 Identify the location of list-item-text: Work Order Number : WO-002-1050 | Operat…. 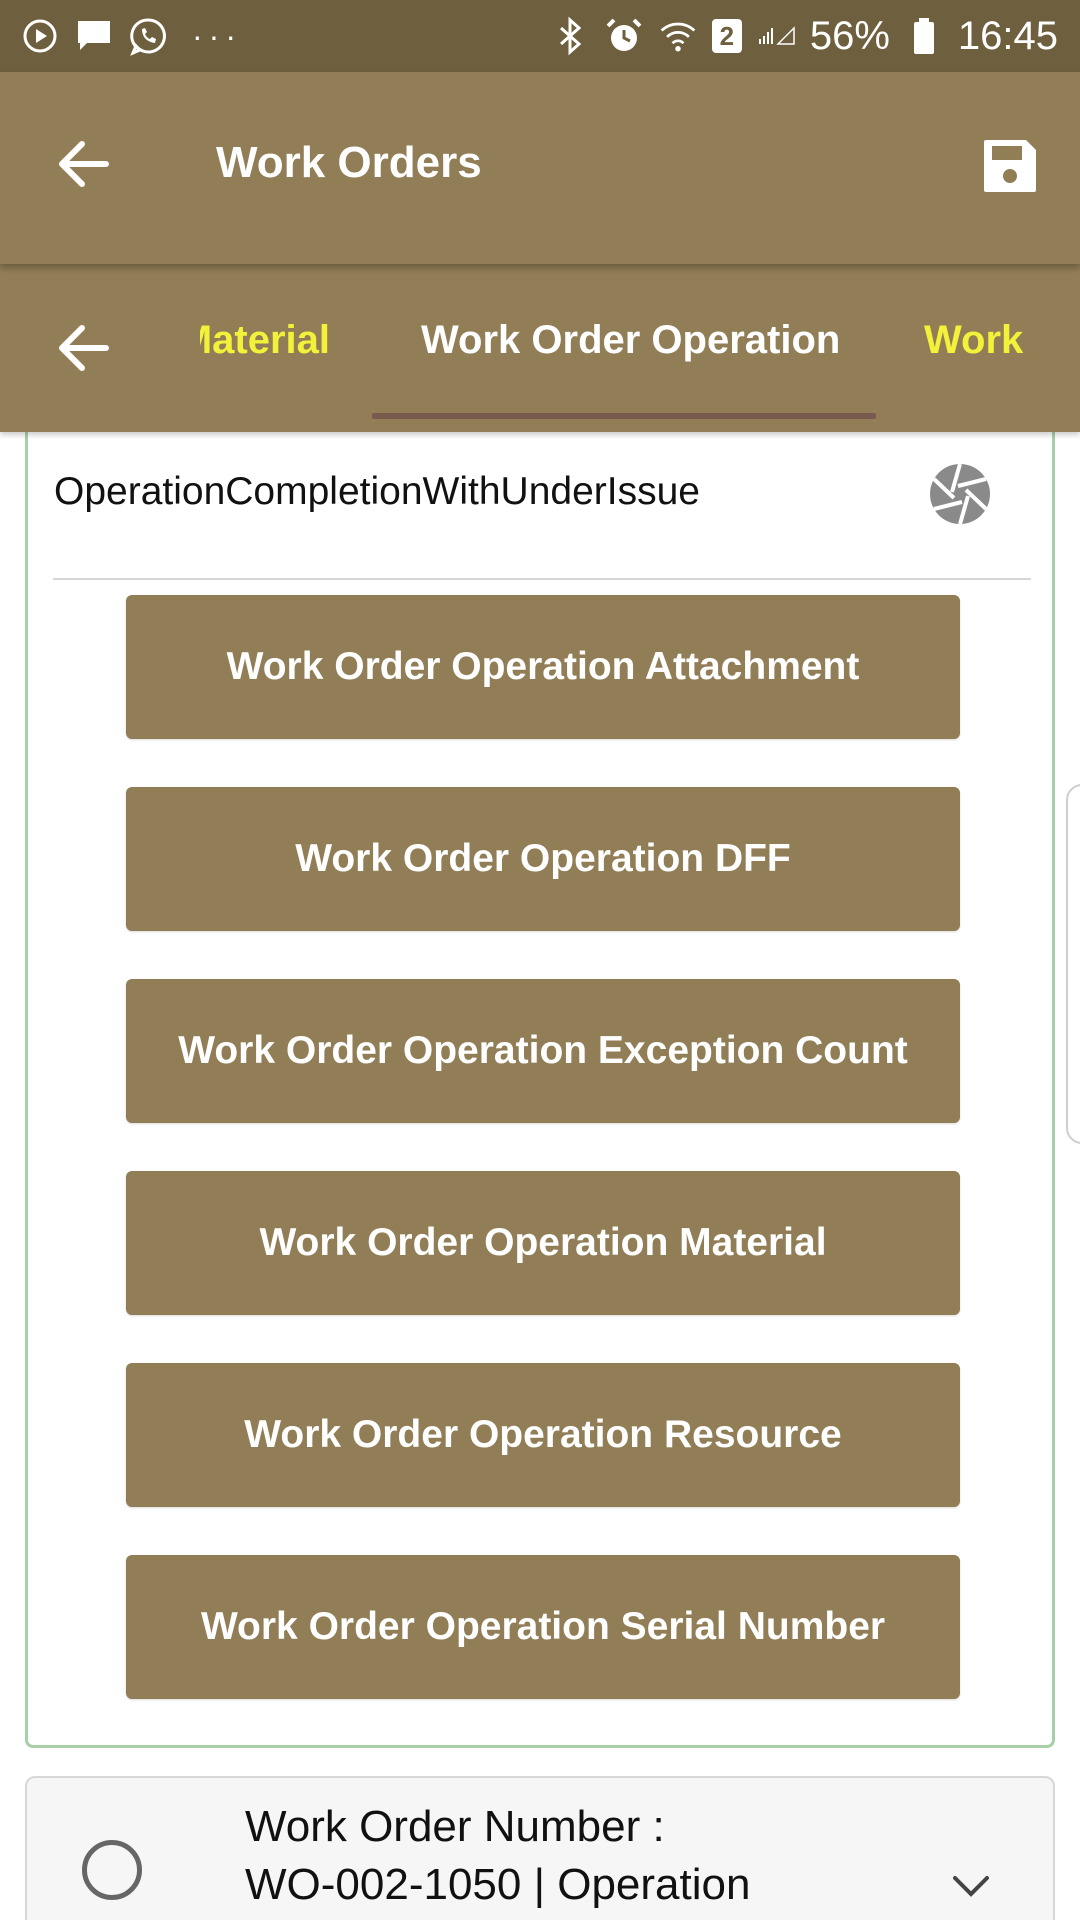
(595, 1856).